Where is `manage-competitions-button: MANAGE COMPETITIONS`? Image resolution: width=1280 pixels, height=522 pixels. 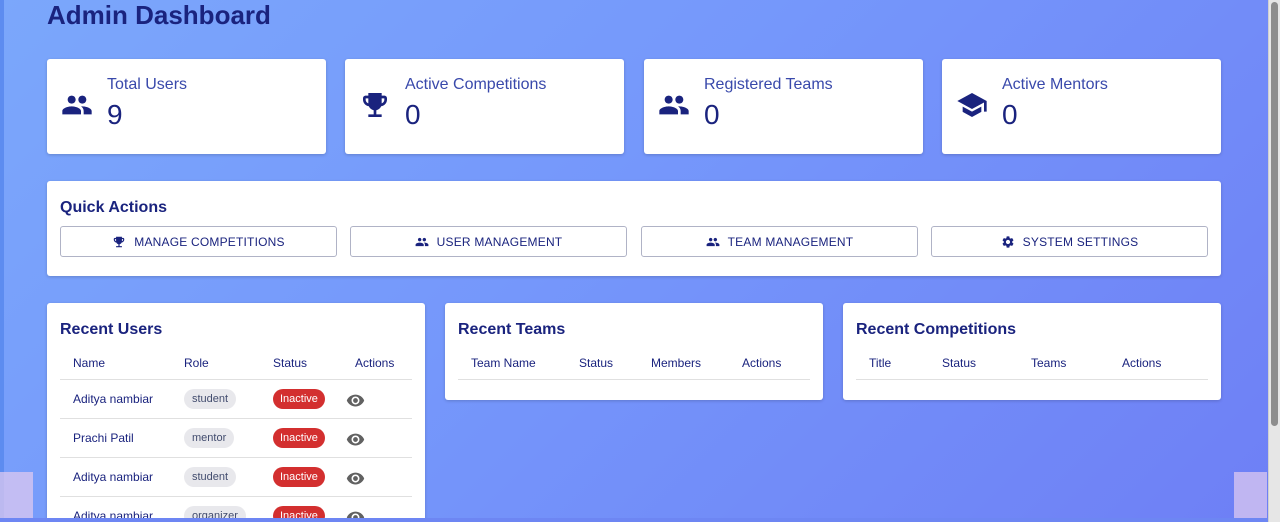 manage-competitions-button: MANAGE COMPETITIONS is located at coordinates (198, 241).